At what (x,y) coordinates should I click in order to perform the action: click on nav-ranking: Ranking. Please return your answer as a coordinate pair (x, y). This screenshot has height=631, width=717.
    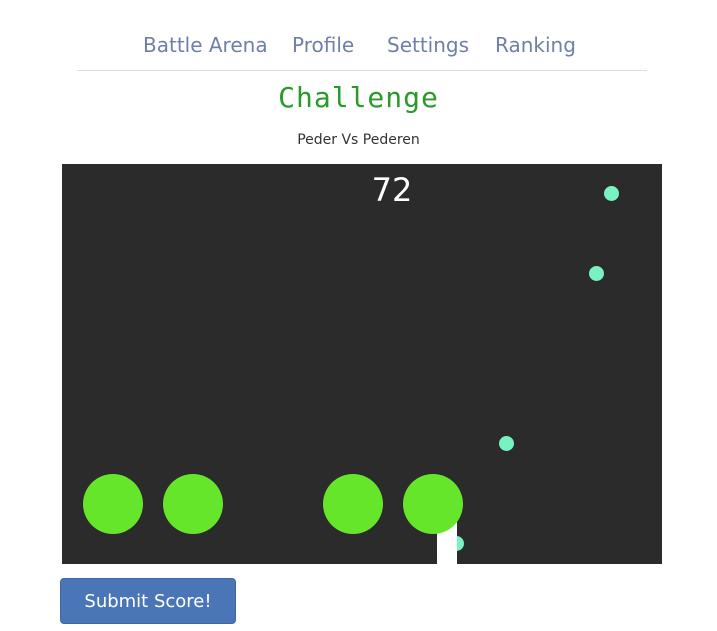
    Looking at the image, I should click on (535, 45).